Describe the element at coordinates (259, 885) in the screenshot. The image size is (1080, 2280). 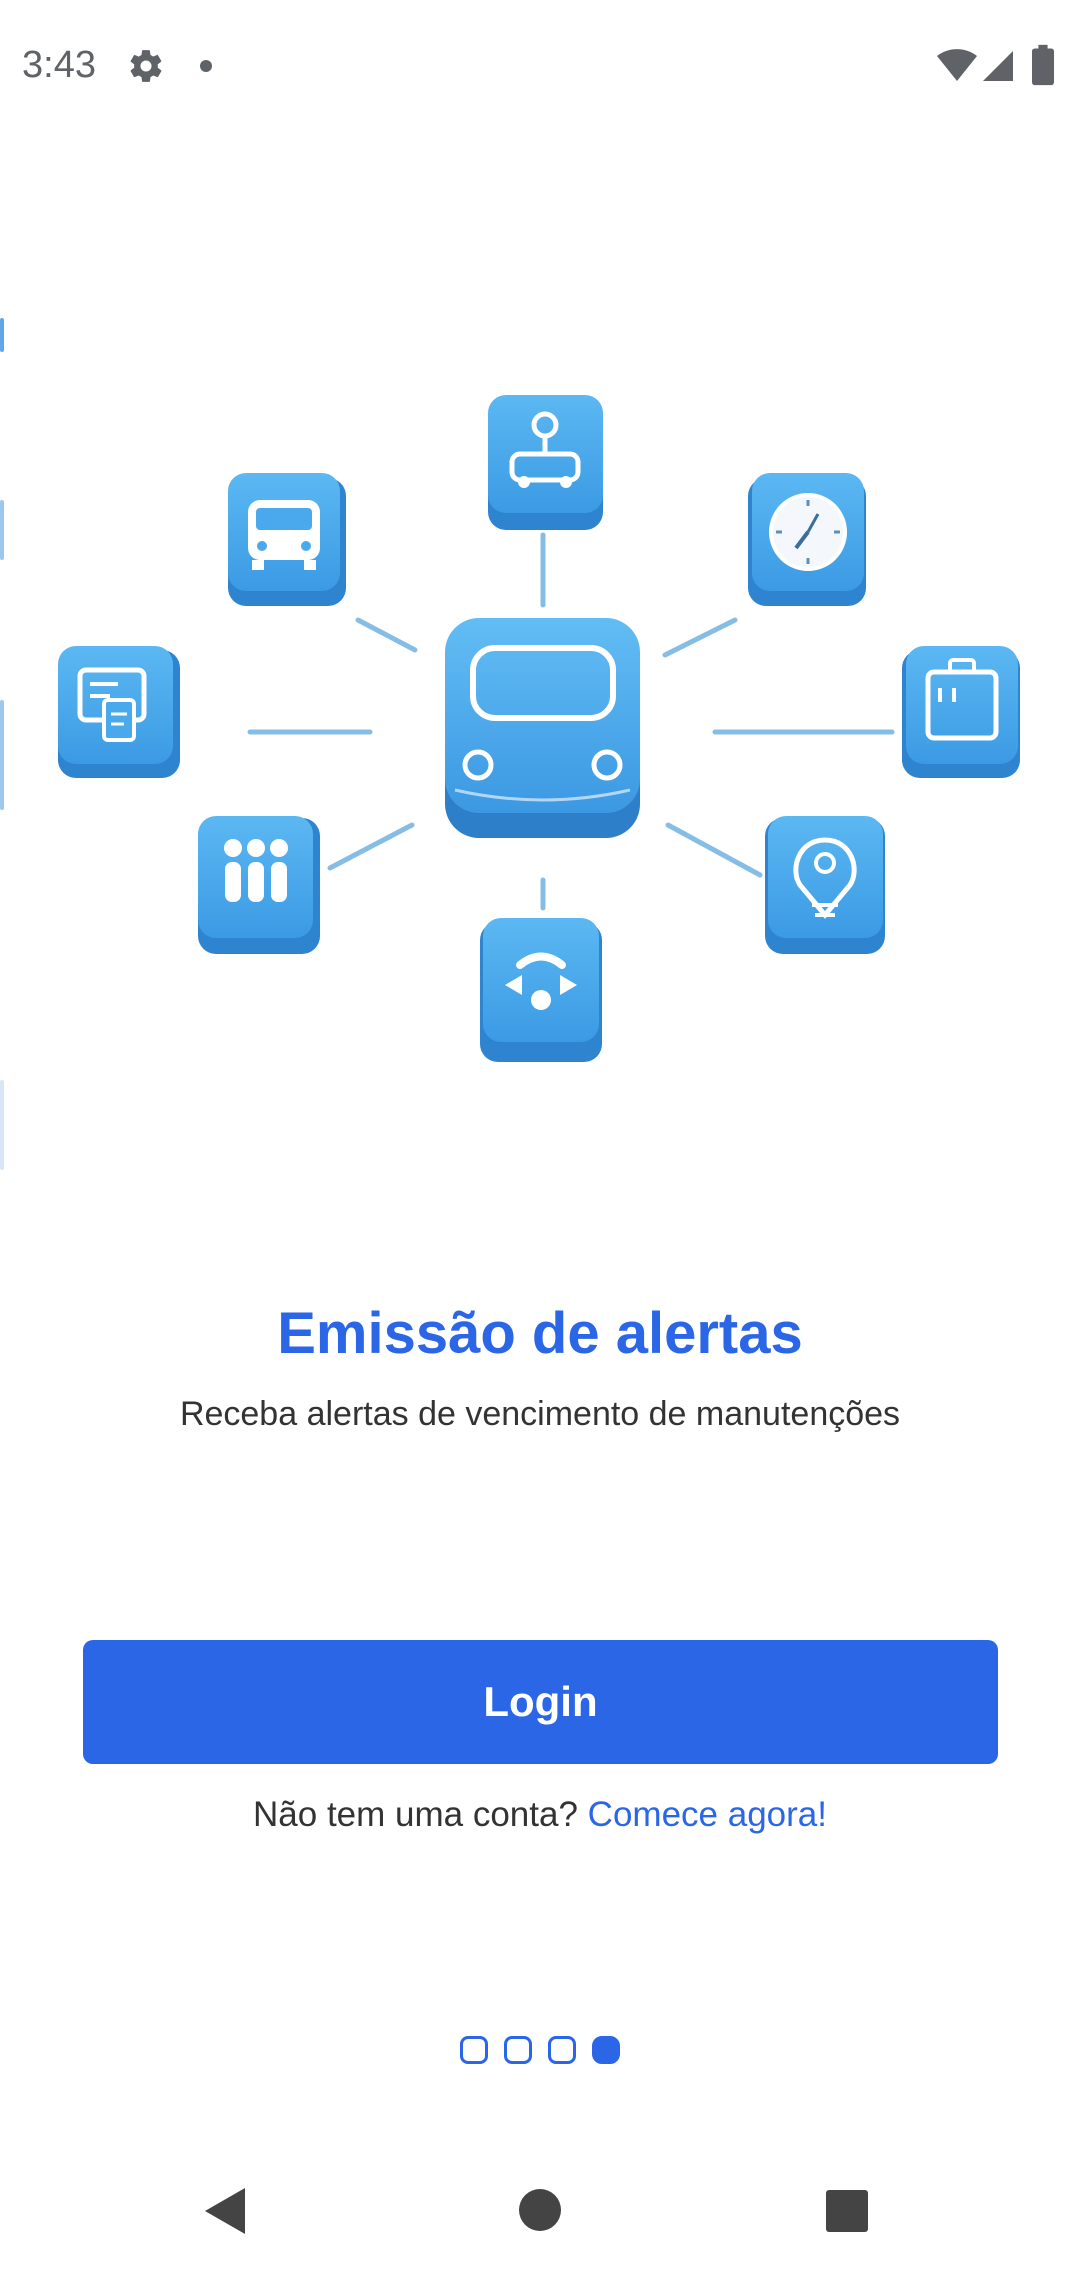
I see `equalizer-icon` at that location.